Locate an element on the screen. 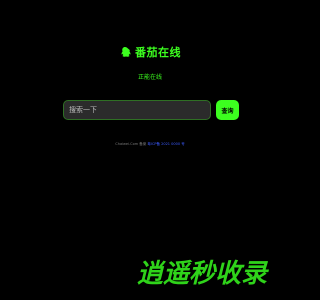 The image size is (320, 300). site-subtitle: 正能在线 is located at coordinates (149, 77).